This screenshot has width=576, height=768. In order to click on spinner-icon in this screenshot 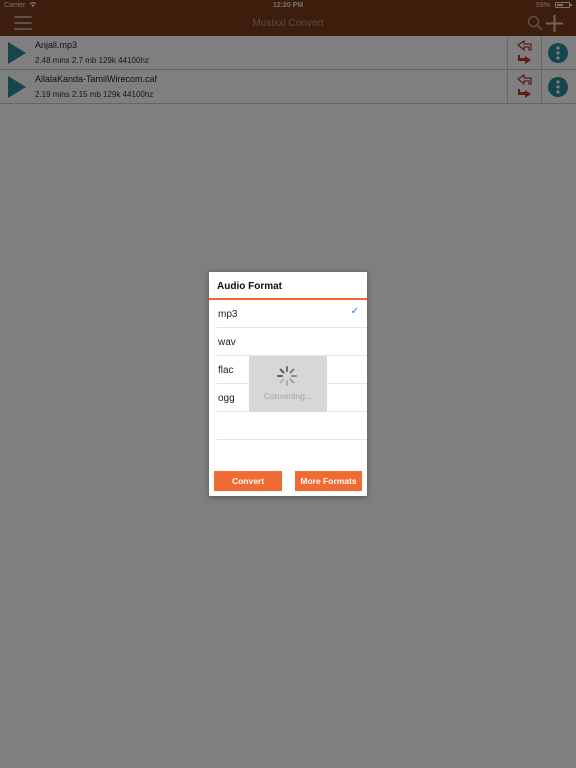, I will do `click(287, 376)`.